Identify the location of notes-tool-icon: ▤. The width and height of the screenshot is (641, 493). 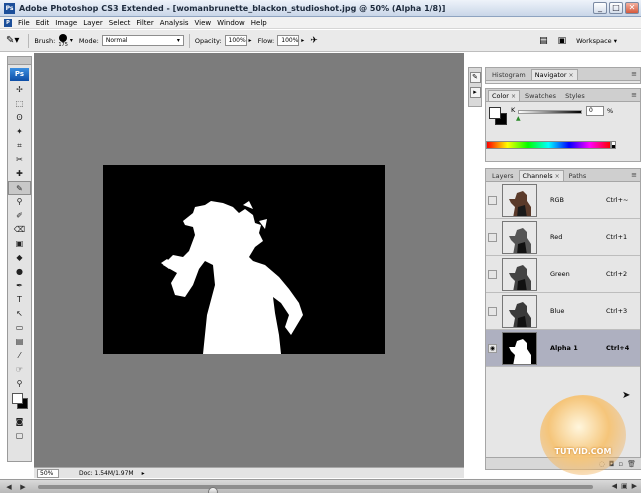
(19, 342).